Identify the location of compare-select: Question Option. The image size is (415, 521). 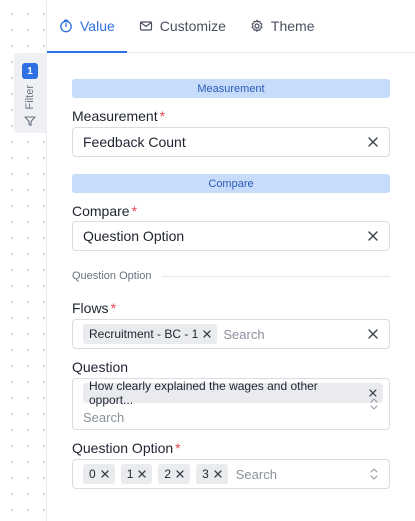
(231, 236).